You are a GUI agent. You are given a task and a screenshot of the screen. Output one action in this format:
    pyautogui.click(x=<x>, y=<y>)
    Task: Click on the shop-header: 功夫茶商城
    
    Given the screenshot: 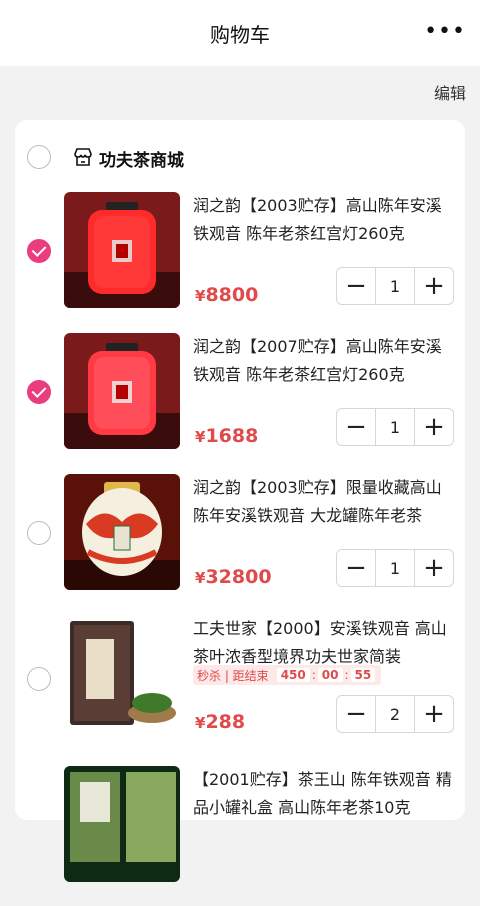 What is the action you would take?
    pyautogui.click(x=240, y=155)
    